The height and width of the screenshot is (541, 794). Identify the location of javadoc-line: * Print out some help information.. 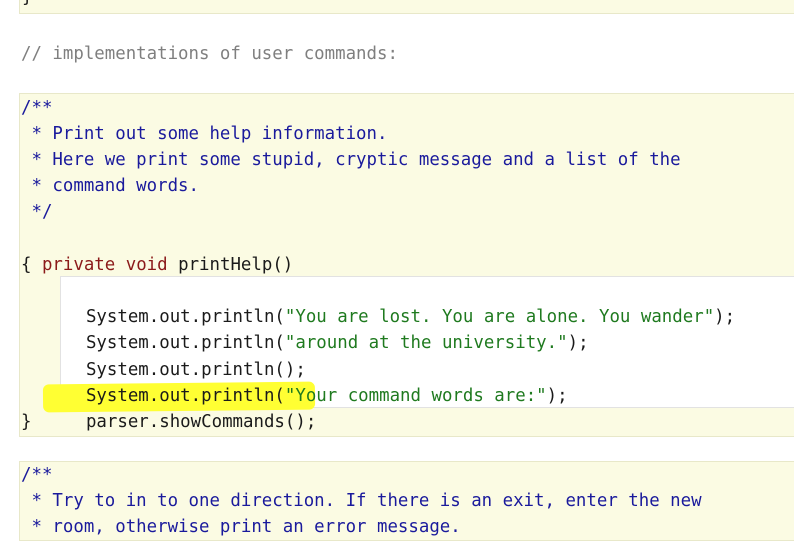
(204, 134).